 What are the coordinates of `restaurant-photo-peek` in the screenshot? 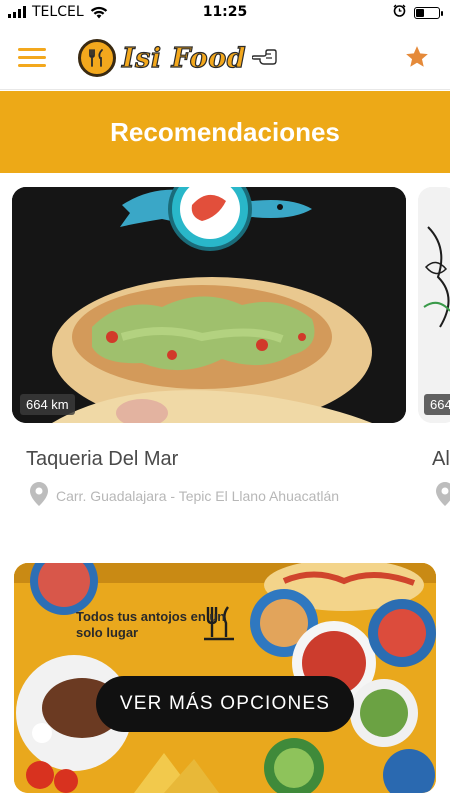 It's located at (434, 305).